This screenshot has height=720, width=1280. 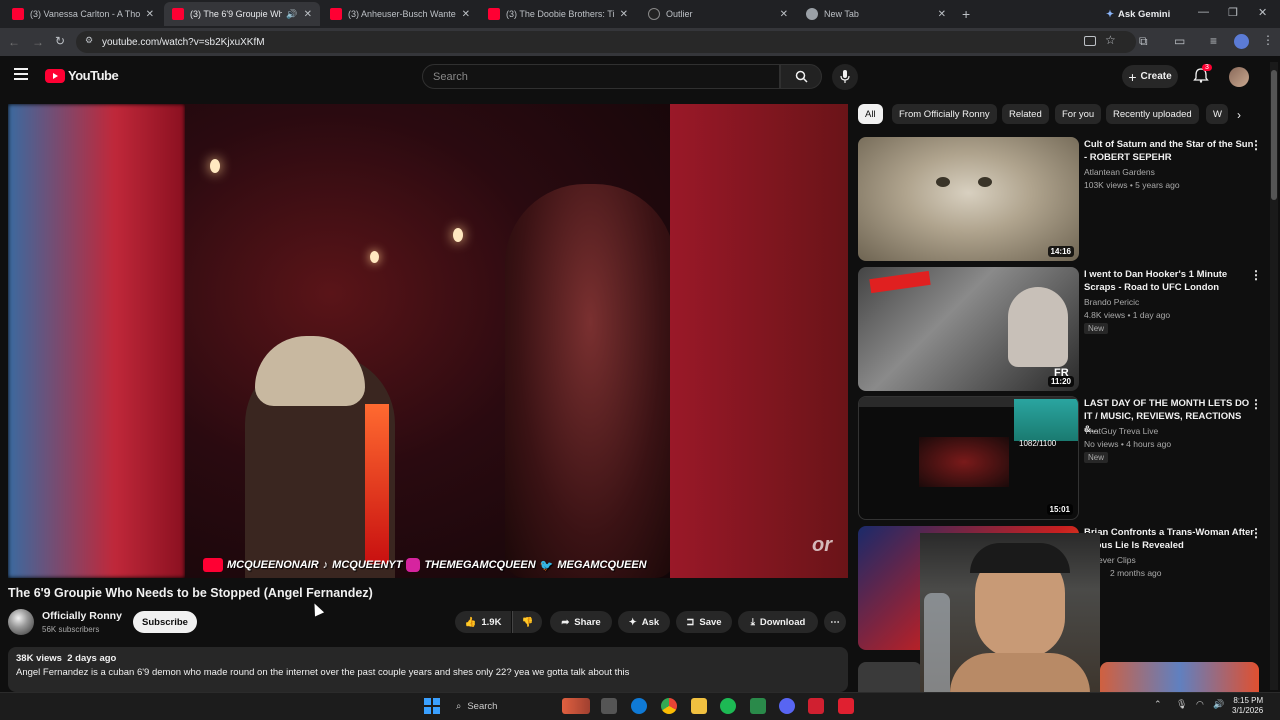 I want to click on spotify-icon, so click(x=728, y=706).